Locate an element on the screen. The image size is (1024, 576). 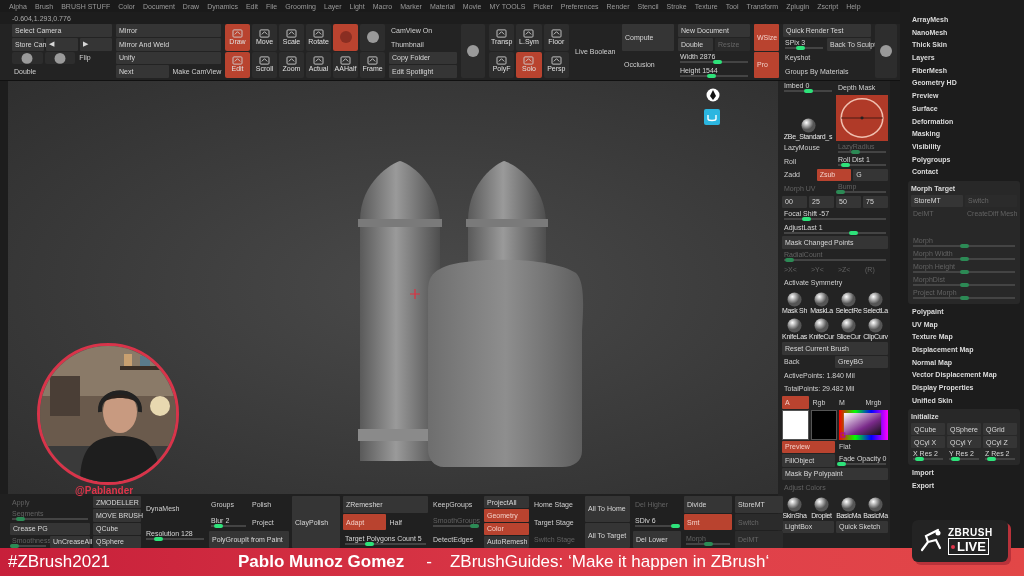
figure-icon is located at coordinates (931, 541).